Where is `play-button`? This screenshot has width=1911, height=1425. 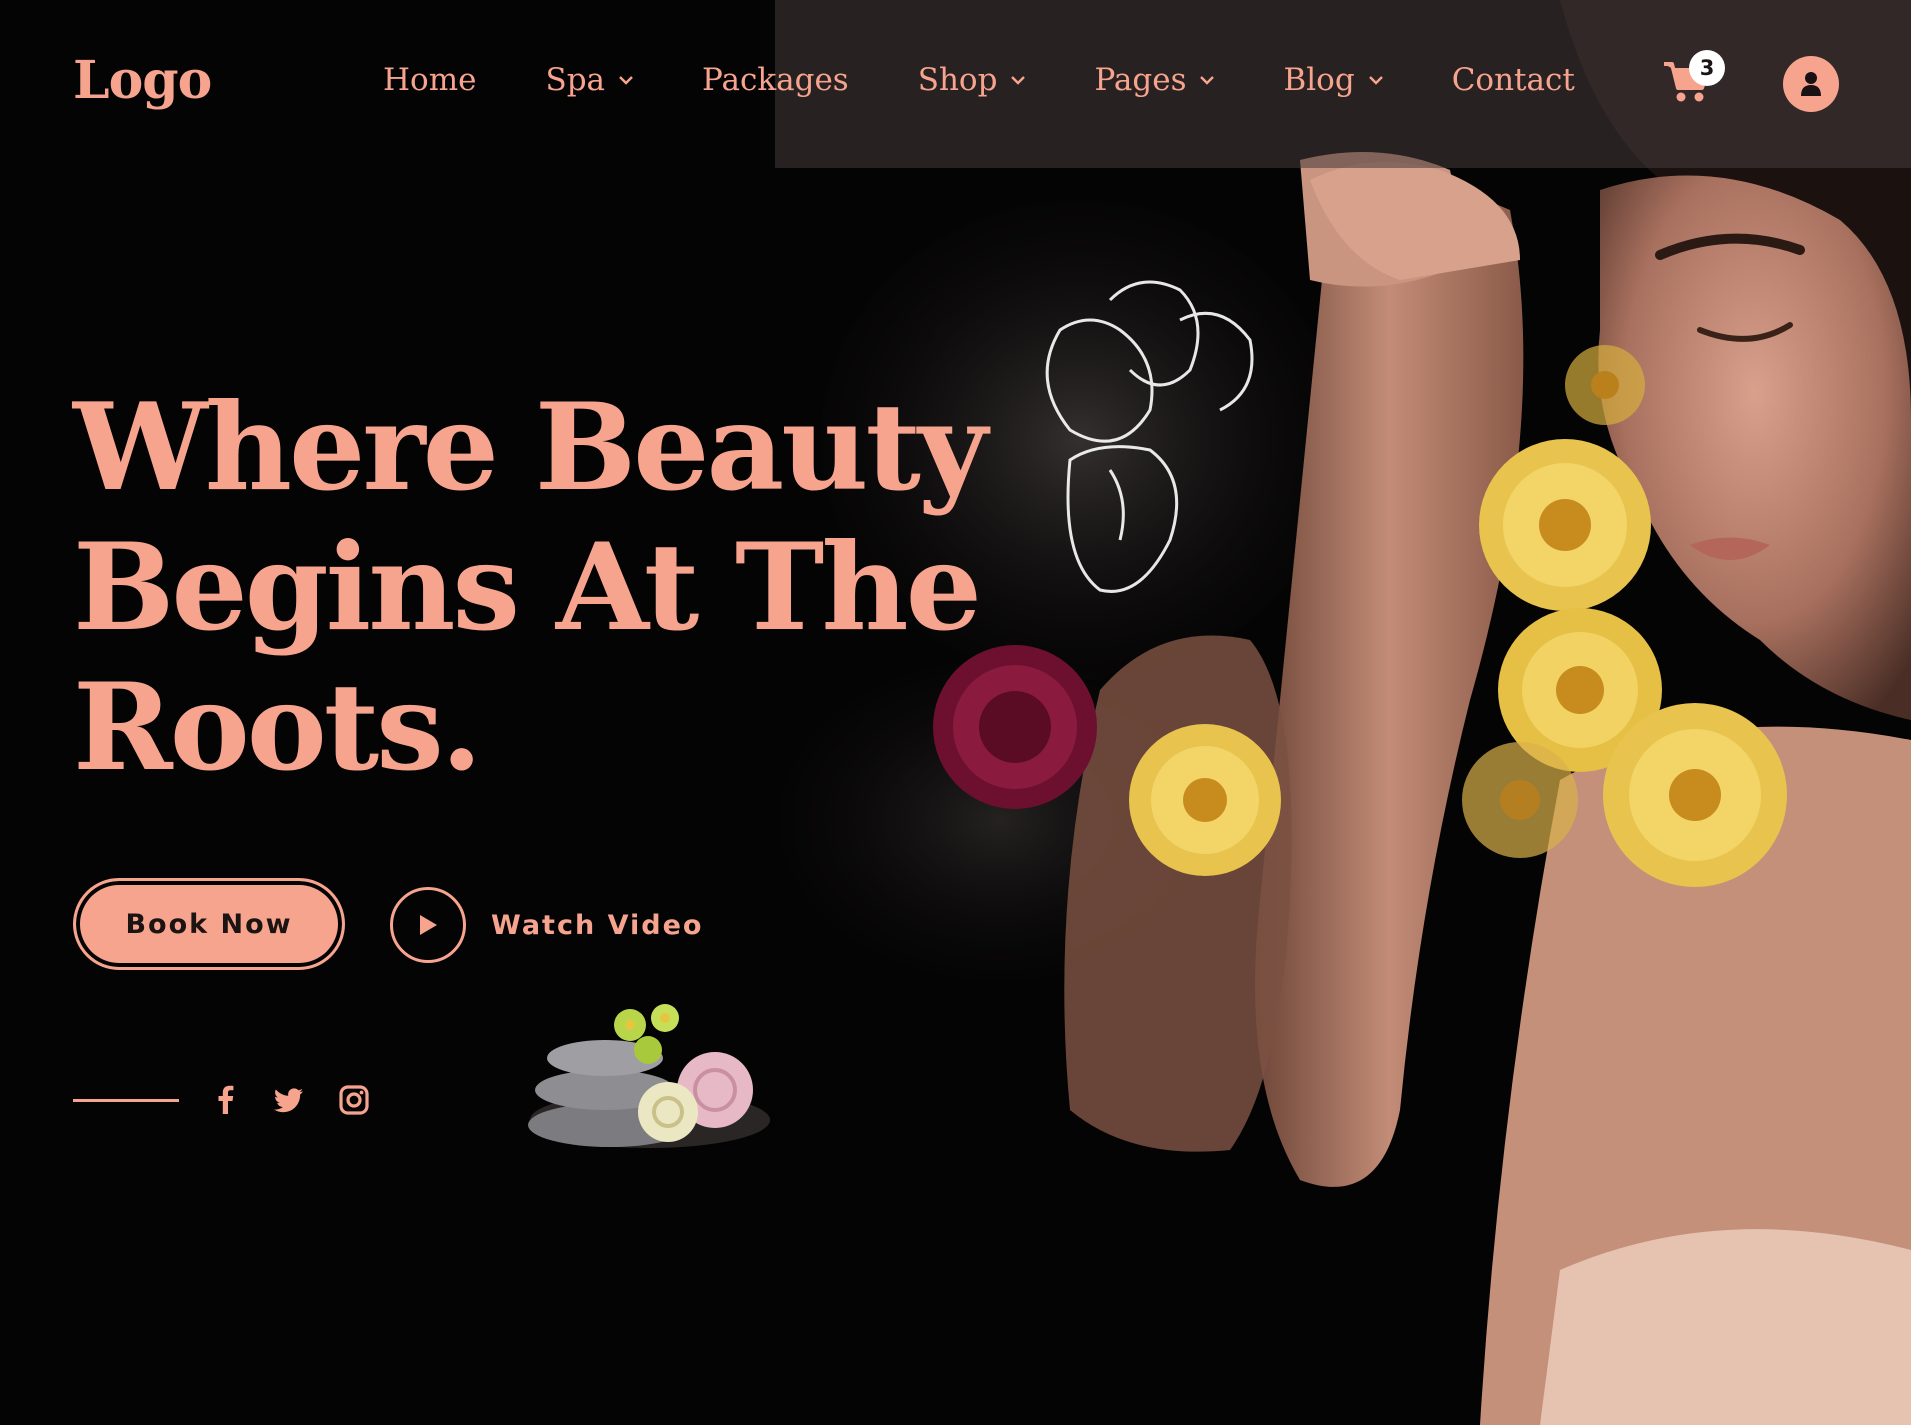
play-button is located at coordinates (428, 925).